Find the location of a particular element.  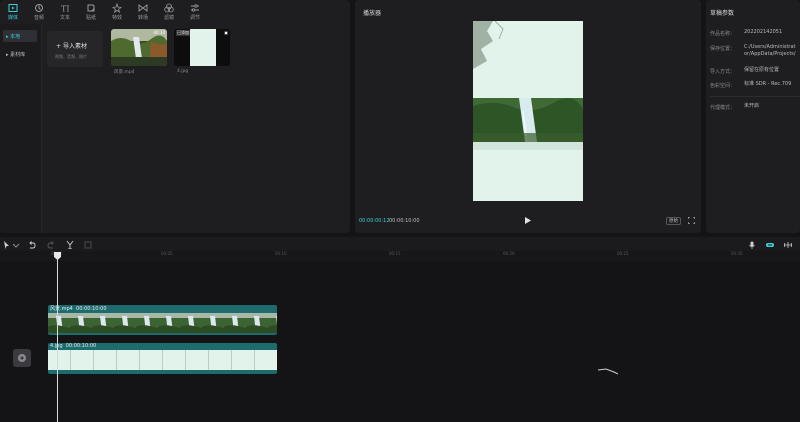

mouse-pointer-icon is located at coordinates (608, 371).